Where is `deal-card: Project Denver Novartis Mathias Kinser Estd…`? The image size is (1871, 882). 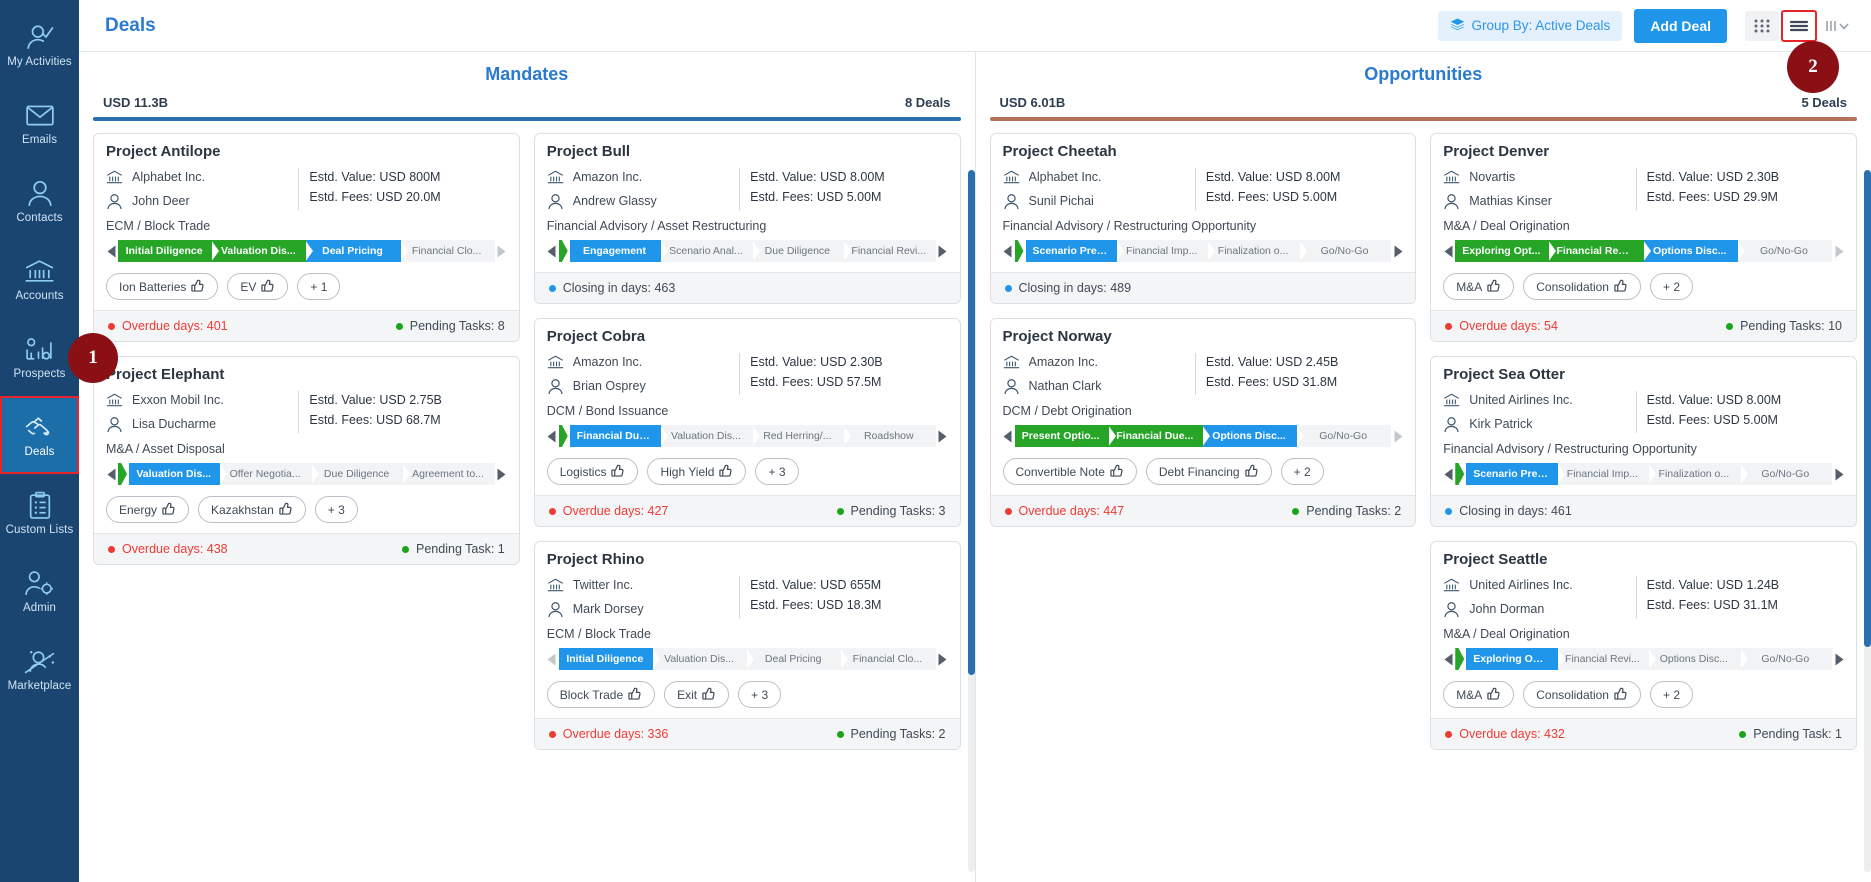
deal-card: Project Denver Novartis Mathias Kinser Estd… is located at coordinates (1643, 237).